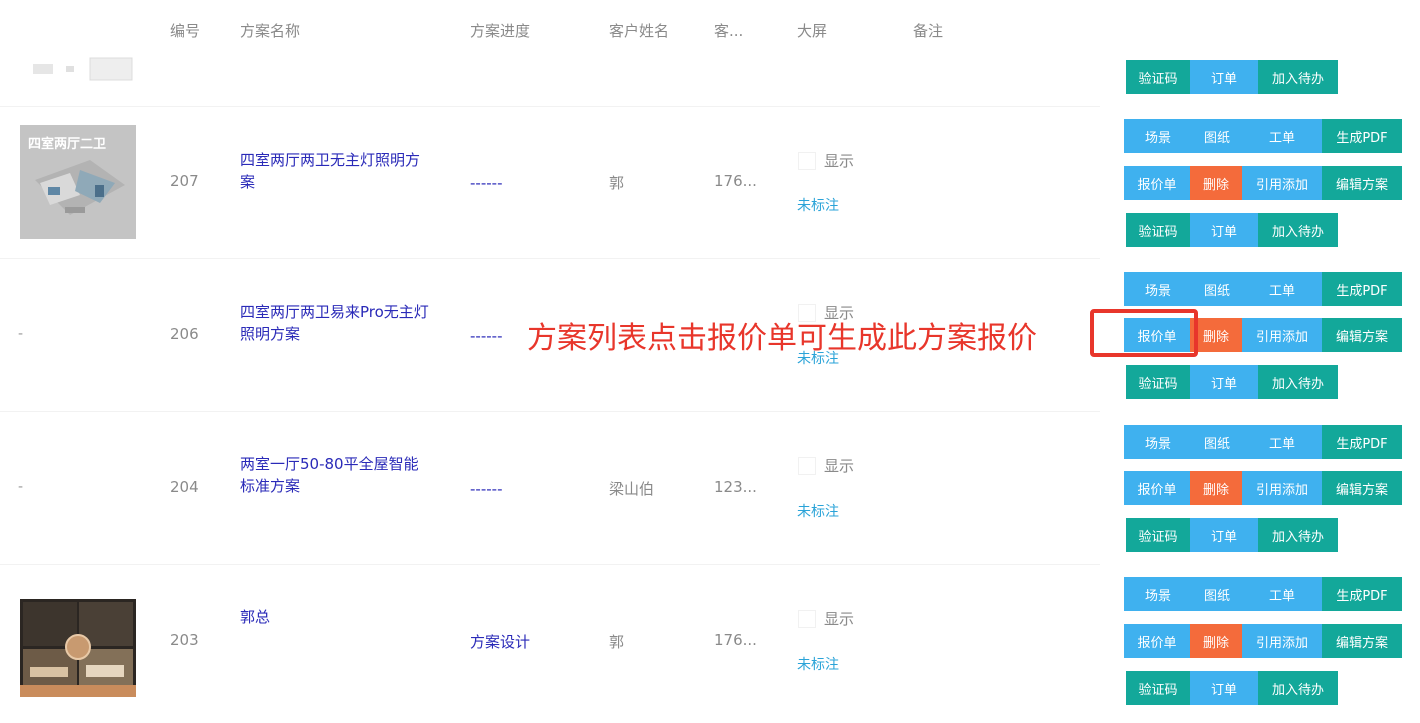 The height and width of the screenshot is (723, 1420). I want to click on annotation-text: 方案列表点击报价单可生成此方案报价, so click(782, 338).